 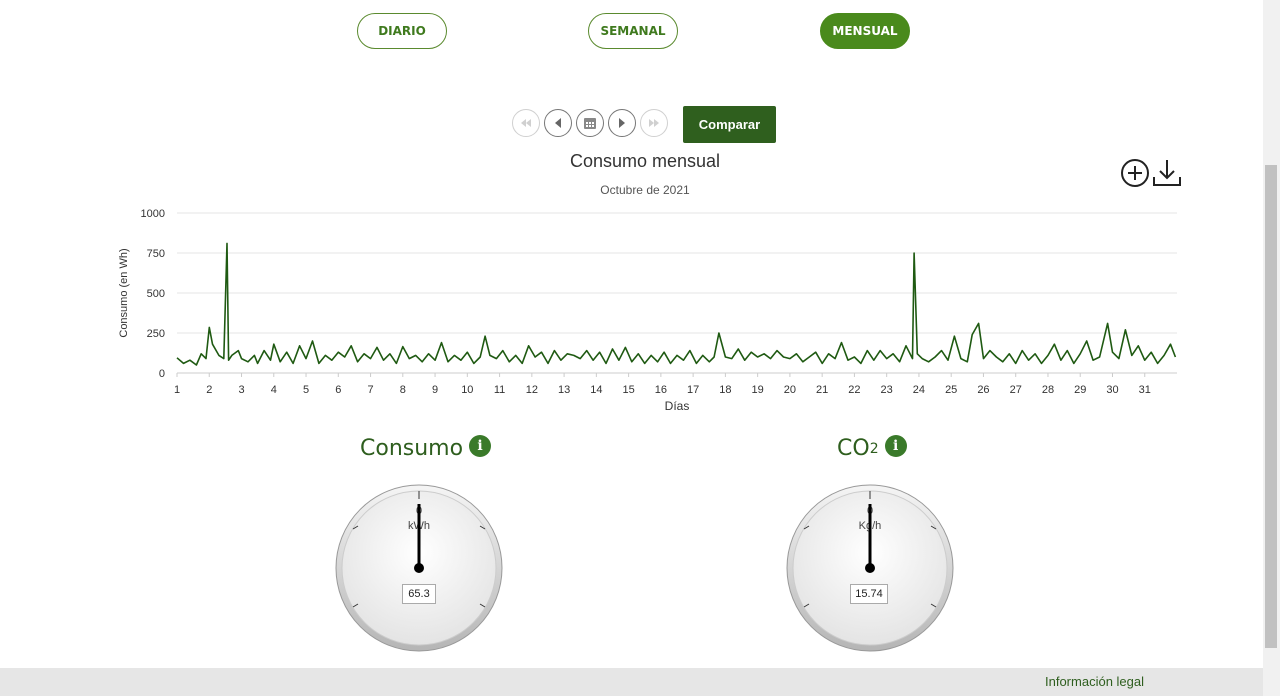 What do you see at coordinates (854, 390) in the screenshot?
I see `x-tick-label: 22` at bounding box center [854, 390].